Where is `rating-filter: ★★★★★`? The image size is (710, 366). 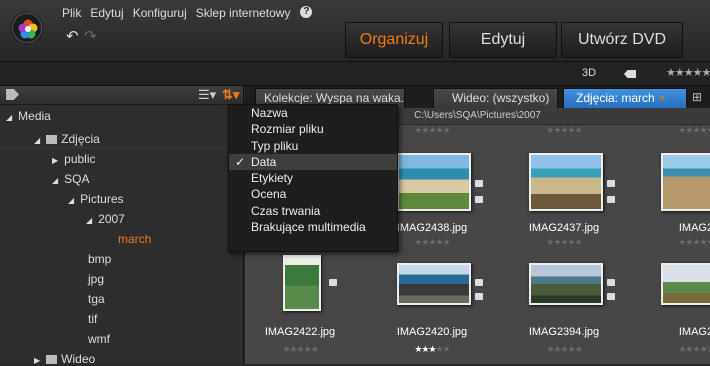 rating-filter: ★★★★★ is located at coordinates (688, 72).